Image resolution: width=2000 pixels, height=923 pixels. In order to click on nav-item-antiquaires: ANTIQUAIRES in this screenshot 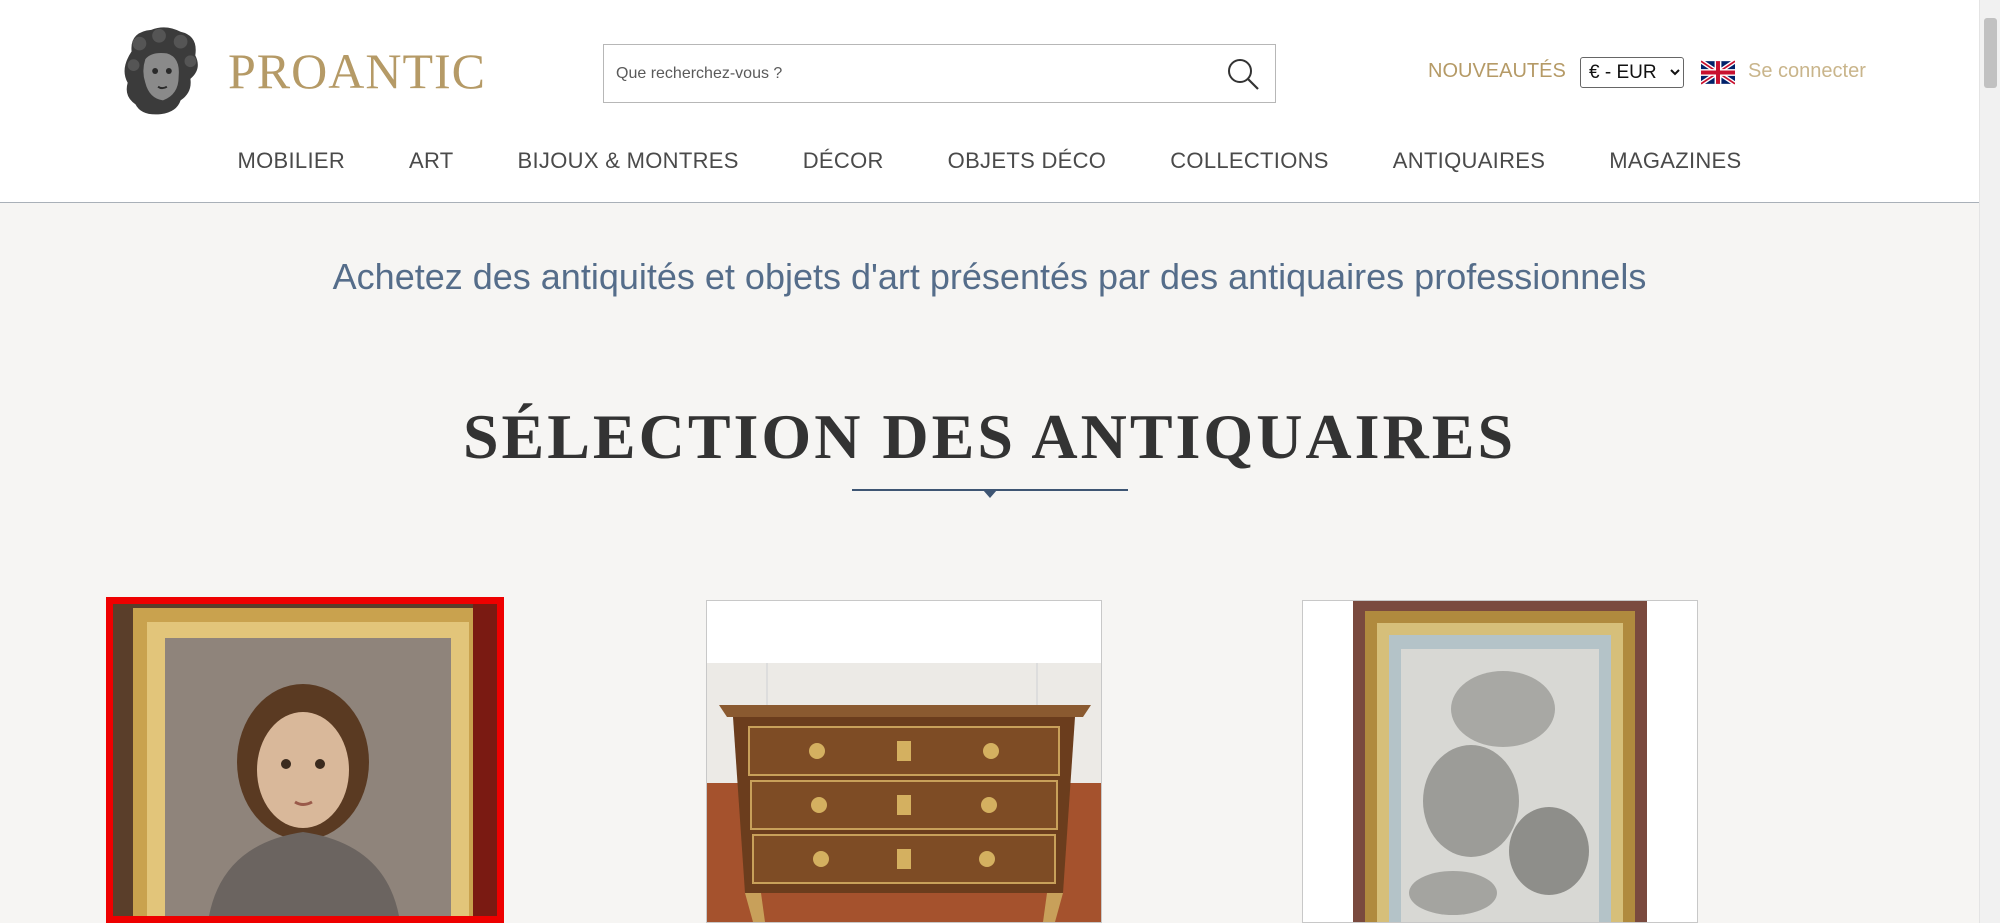, I will do `click(1469, 163)`.